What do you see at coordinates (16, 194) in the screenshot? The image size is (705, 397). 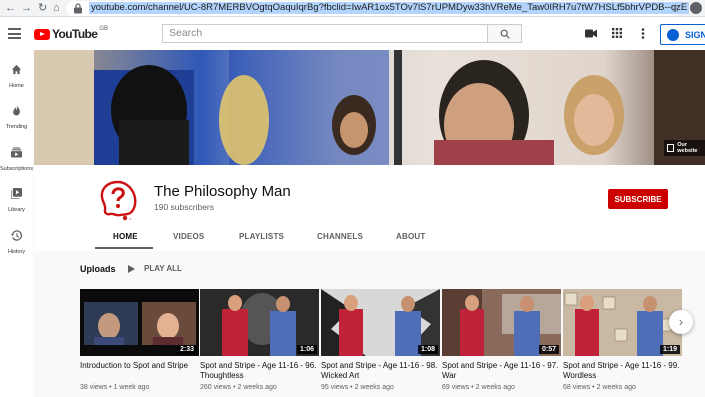 I see `library-icon` at bounding box center [16, 194].